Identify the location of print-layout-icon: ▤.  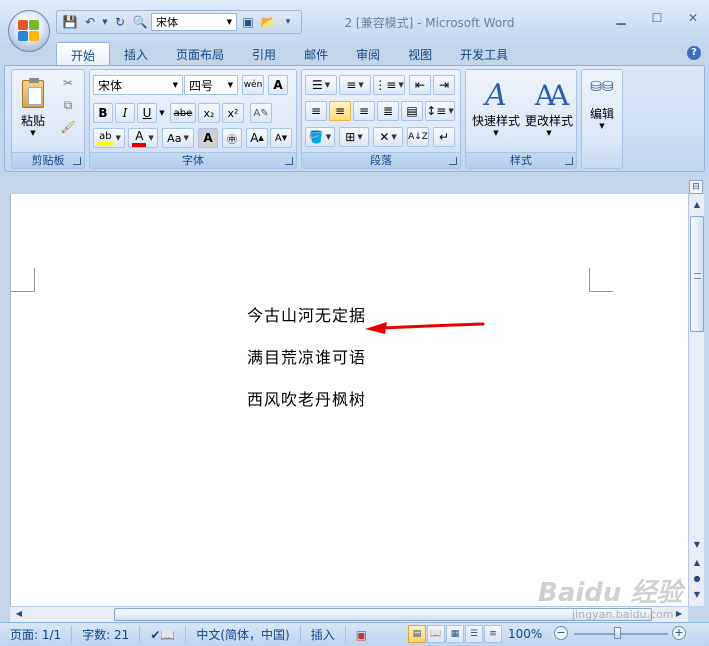
(417, 634).